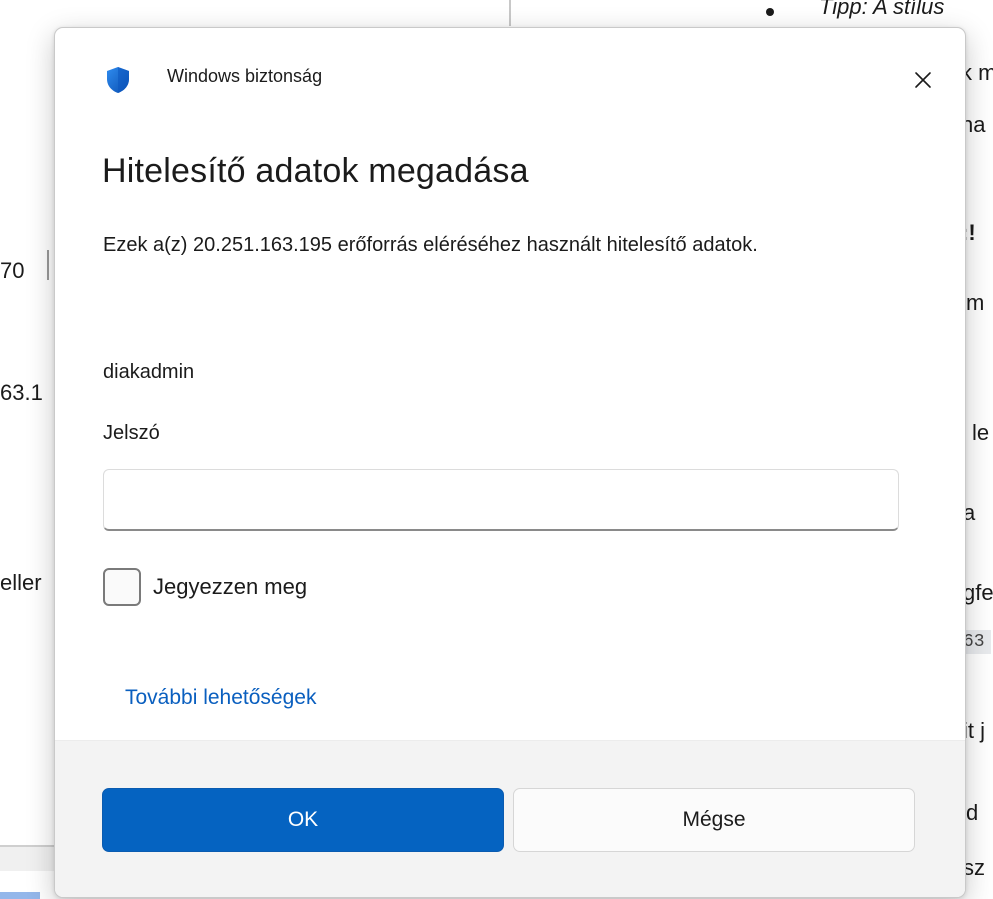 Image resolution: width=993 pixels, height=899 pixels. What do you see at coordinates (118, 80) in the screenshot?
I see `shield-icon` at bounding box center [118, 80].